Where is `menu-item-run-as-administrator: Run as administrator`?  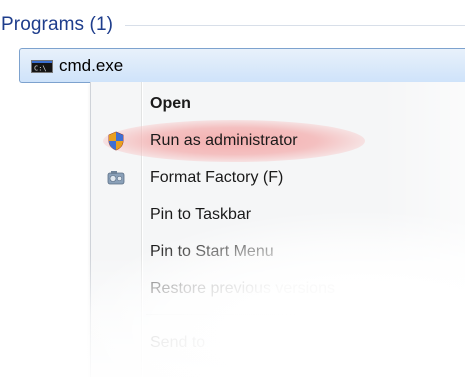
menu-item-run-as-administrator: Run as administrator is located at coordinates (278, 141).